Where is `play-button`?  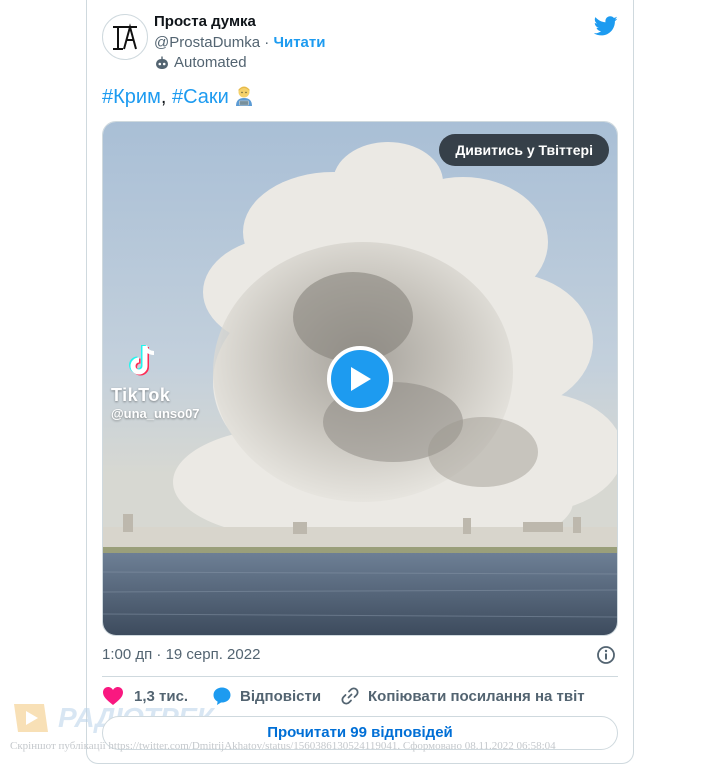
play-button is located at coordinates (360, 379).